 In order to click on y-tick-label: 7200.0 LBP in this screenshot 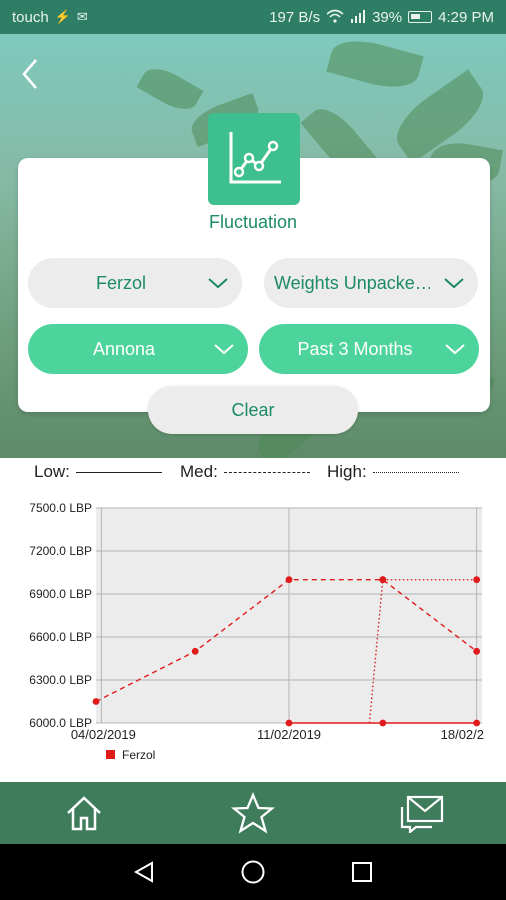, I will do `click(60, 551)`.